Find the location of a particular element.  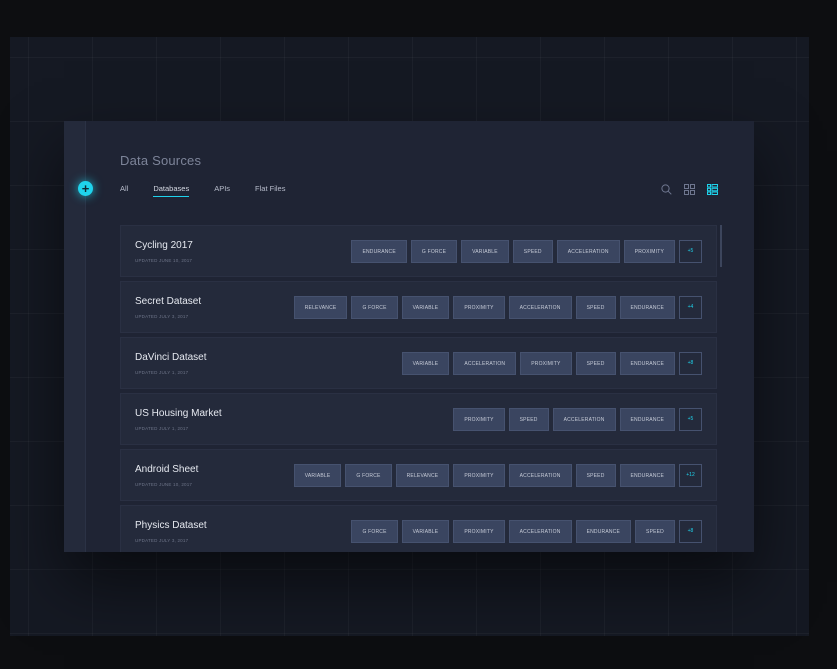

more-tags-button: +4 is located at coordinates (690, 307).